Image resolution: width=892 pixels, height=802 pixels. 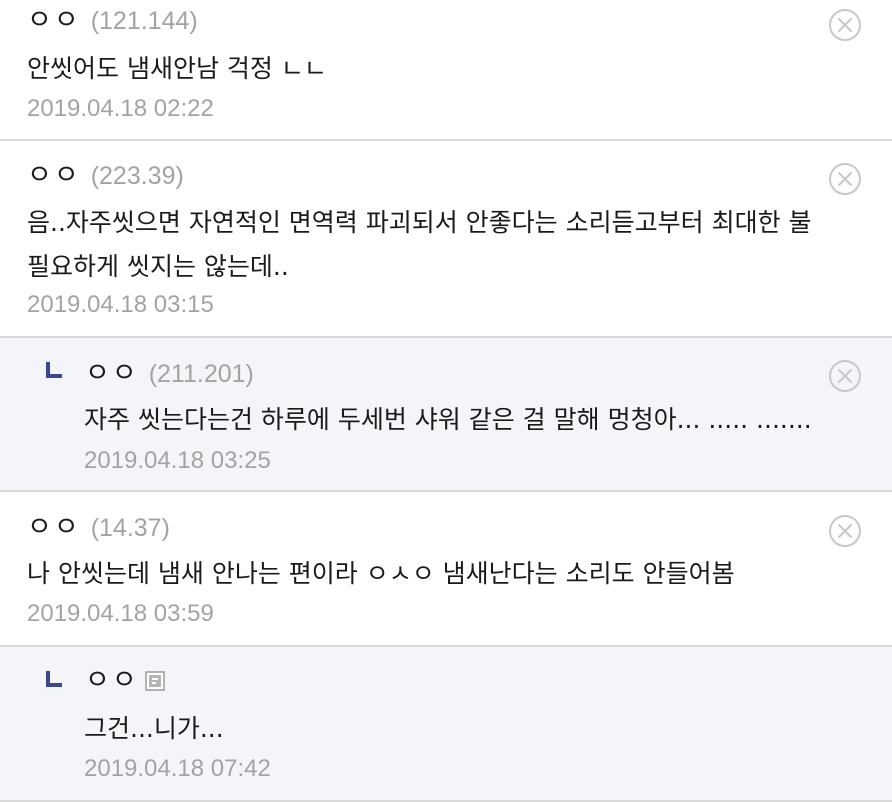 I want to click on comment-header: ㅇㅇ (14.37), so click(x=98, y=528).